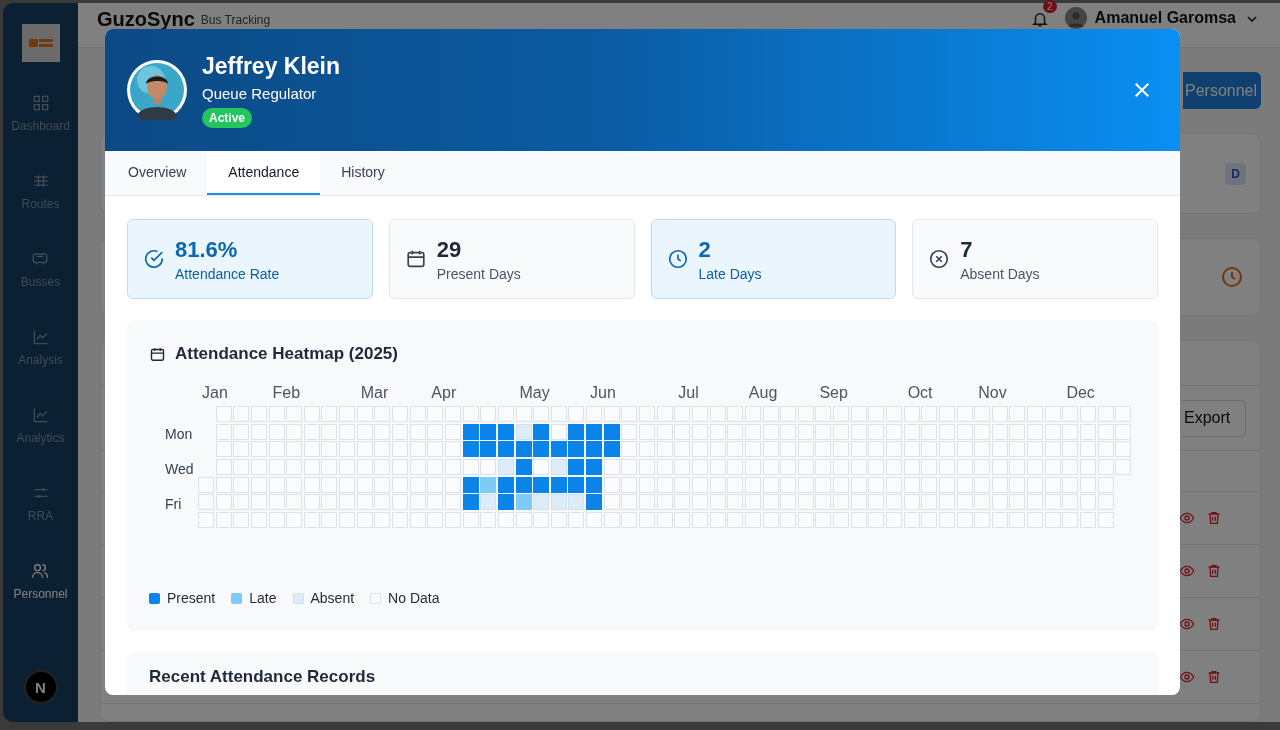 This screenshot has height=730, width=1280. I want to click on tab: Overview, so click(157, 173).